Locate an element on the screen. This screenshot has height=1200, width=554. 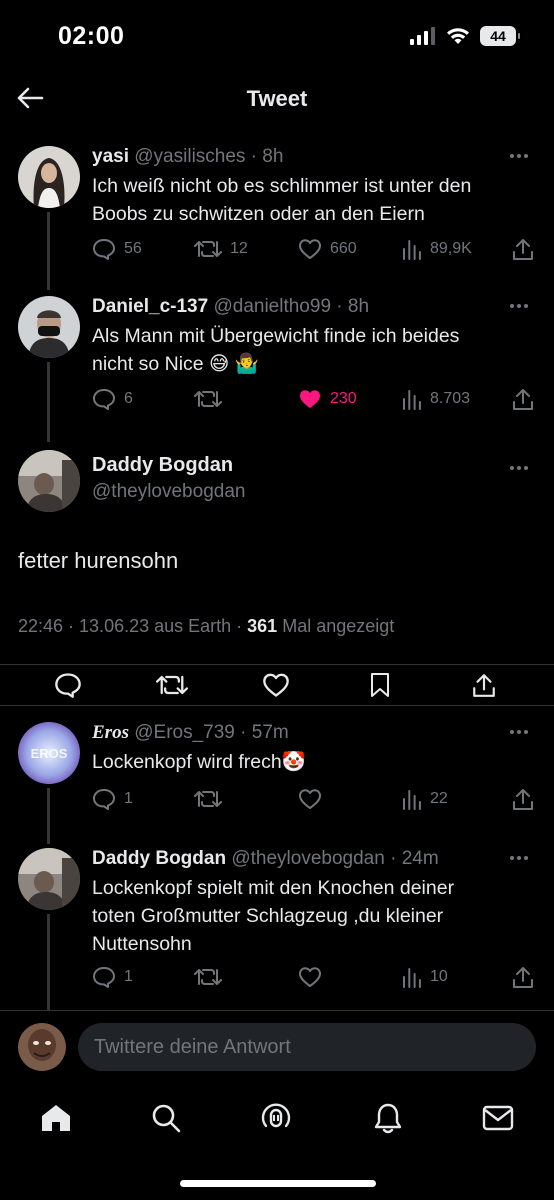
thread-line is located at coordinates (48, 962).